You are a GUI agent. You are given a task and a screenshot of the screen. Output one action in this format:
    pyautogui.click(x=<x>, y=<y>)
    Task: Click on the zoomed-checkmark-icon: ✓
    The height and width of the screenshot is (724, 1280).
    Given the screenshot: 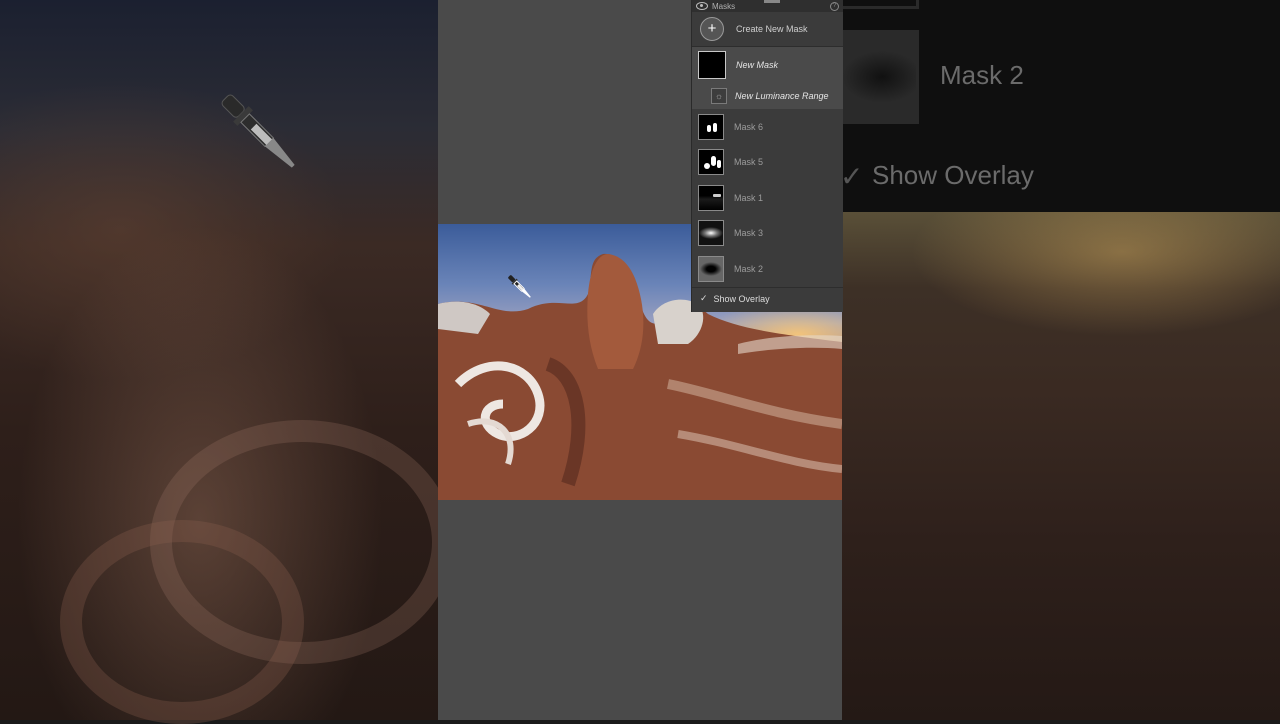 What is the action you would take?
    pyautogui.click(x=853, y=176)
    